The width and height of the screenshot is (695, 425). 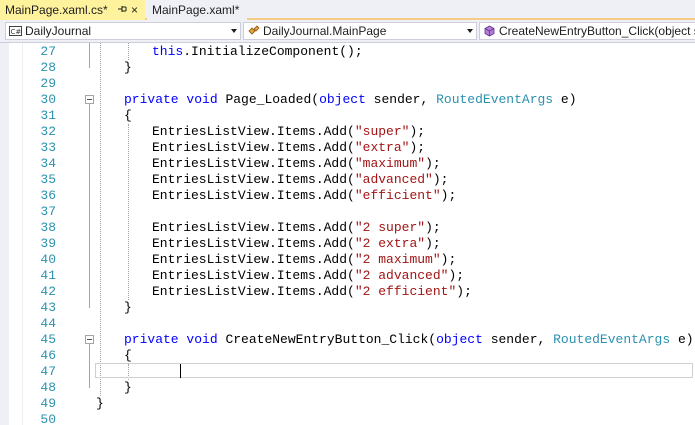 I want to click on code-line: 49}, so click(x=347, y=404).